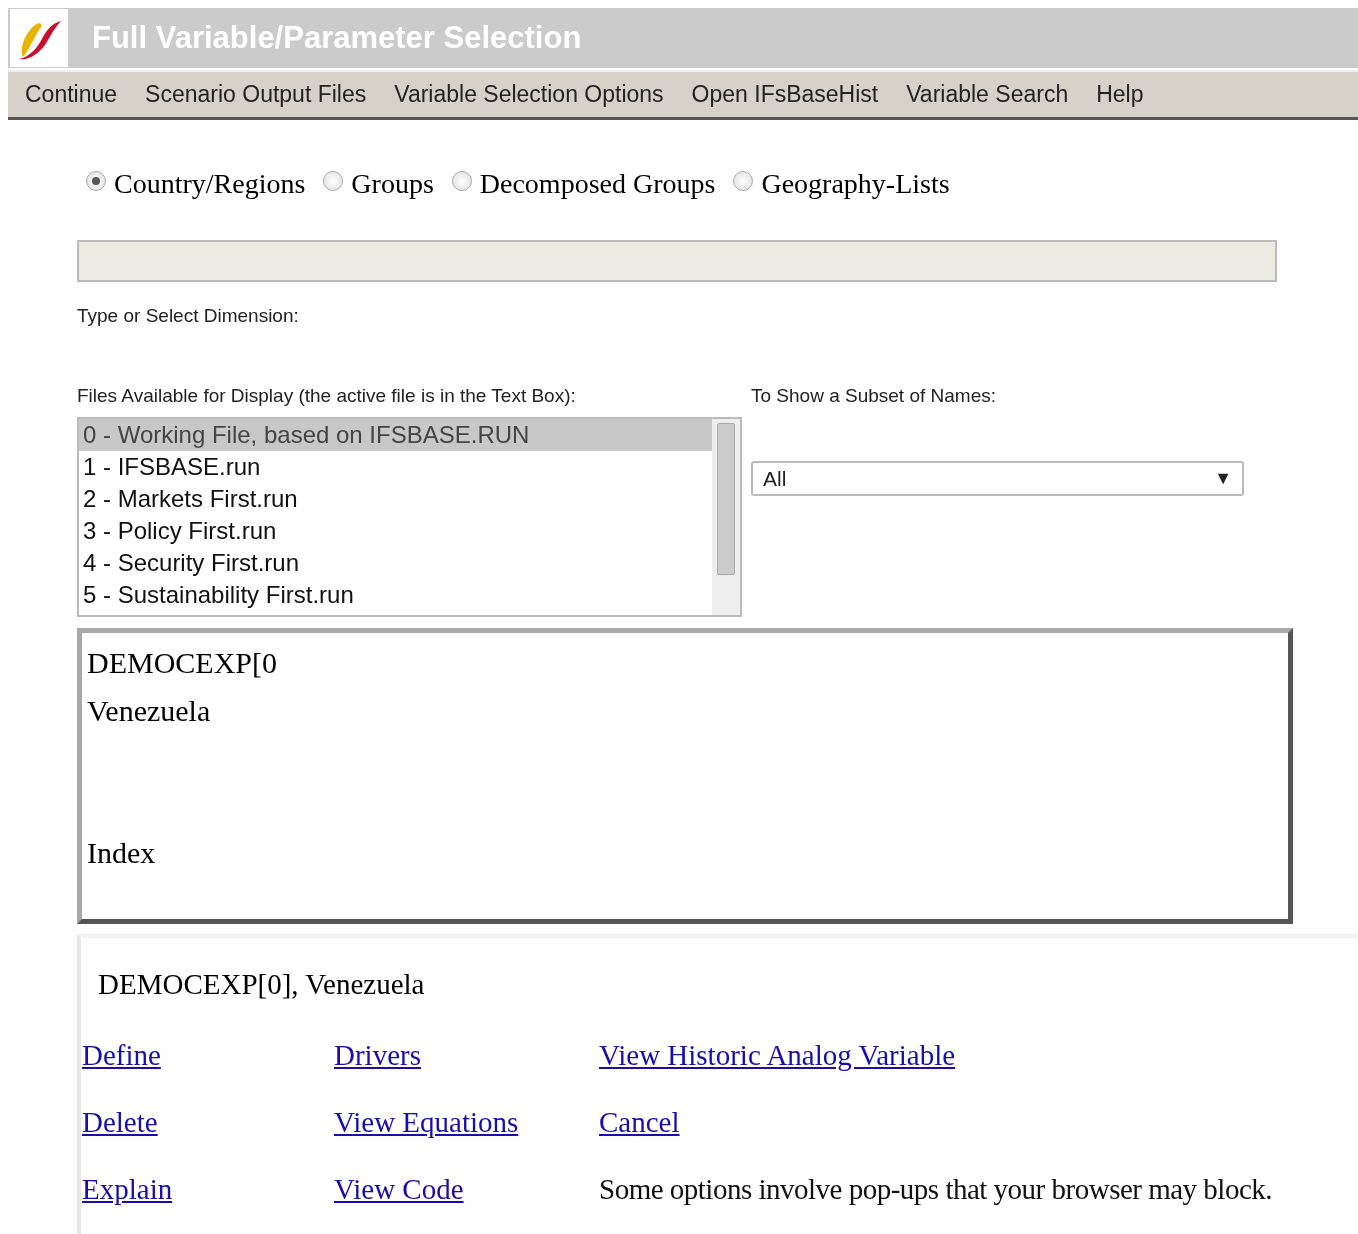 This screenshot has width=1358, height=1234. What do you see at coordinates (127, 1189) in the screenshot?
I see `action-link: Explain` at bounding box center [127, 1189].